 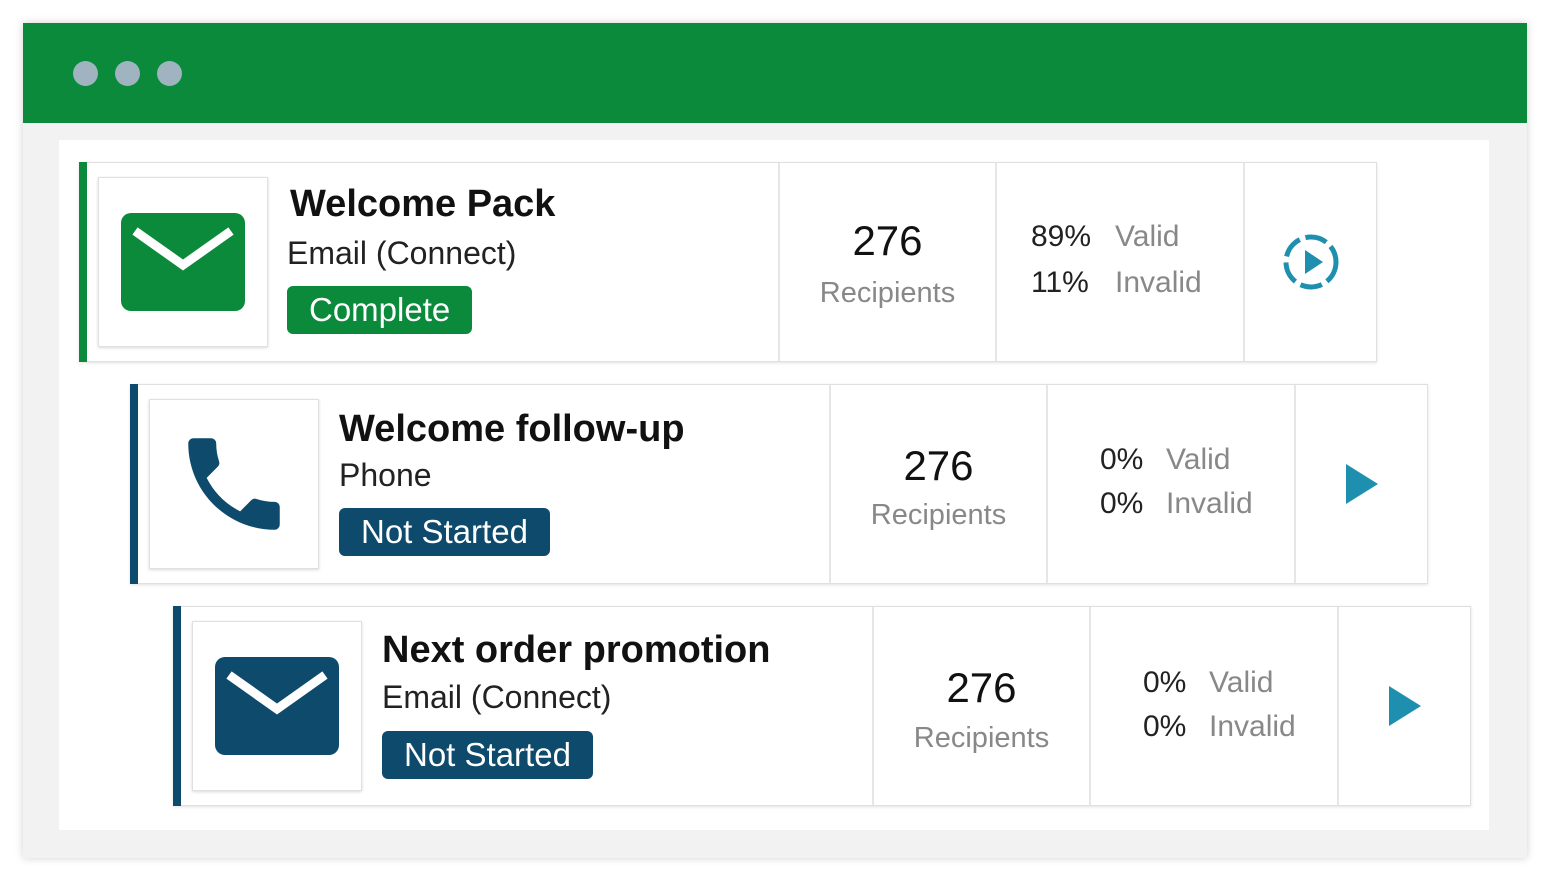 What do you see at coordinates (1060, 282) in the screenshot?
I see `invalid-percent: 11%` at bounding box center [1060, 282].